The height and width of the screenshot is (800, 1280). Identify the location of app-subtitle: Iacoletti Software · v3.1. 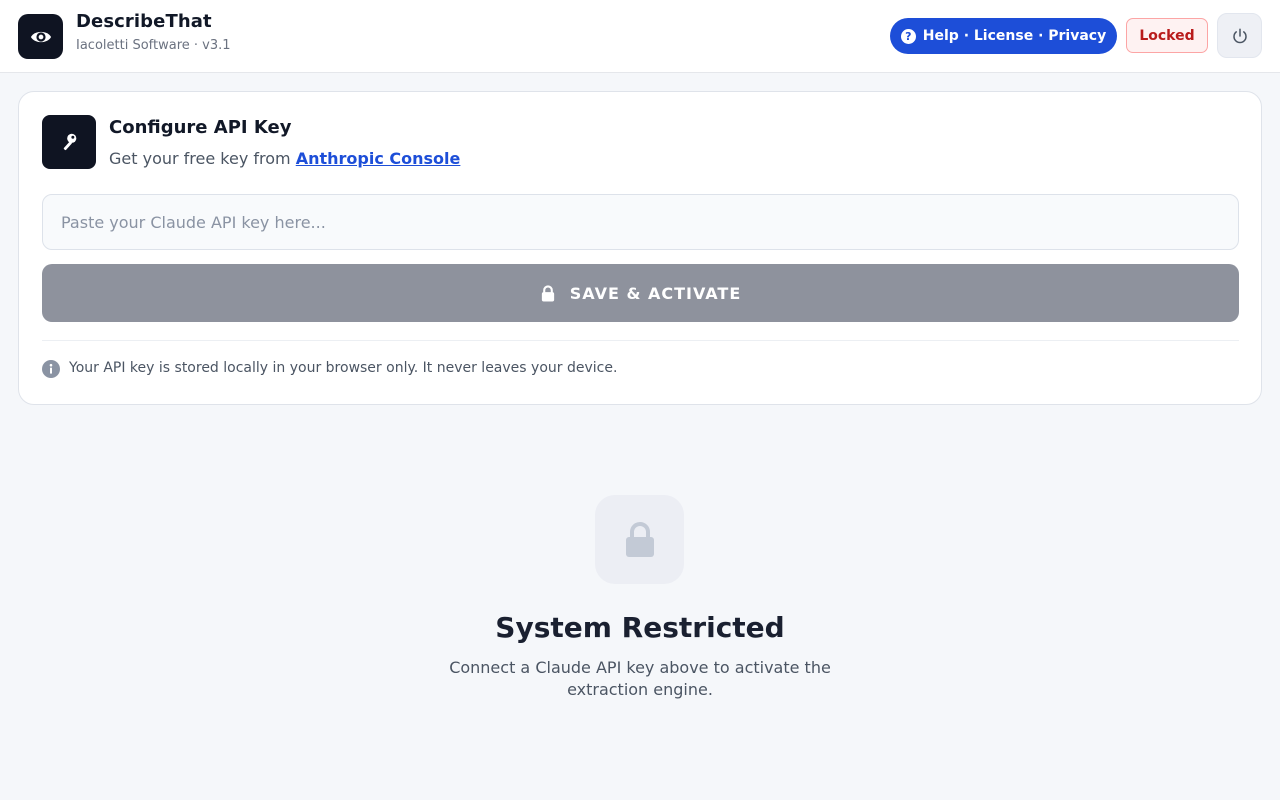
(153, 45).